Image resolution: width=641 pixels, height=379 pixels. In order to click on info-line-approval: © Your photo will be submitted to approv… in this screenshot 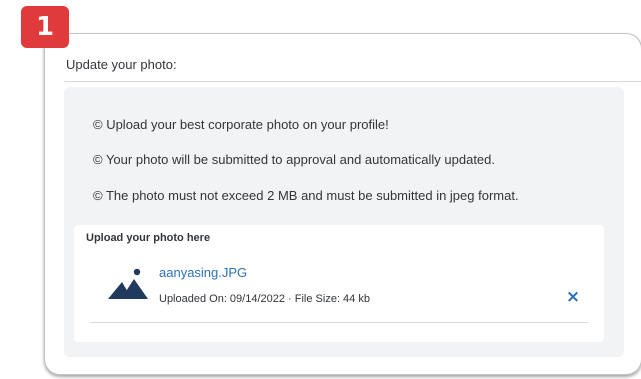, I will do `click(294, 159)`.